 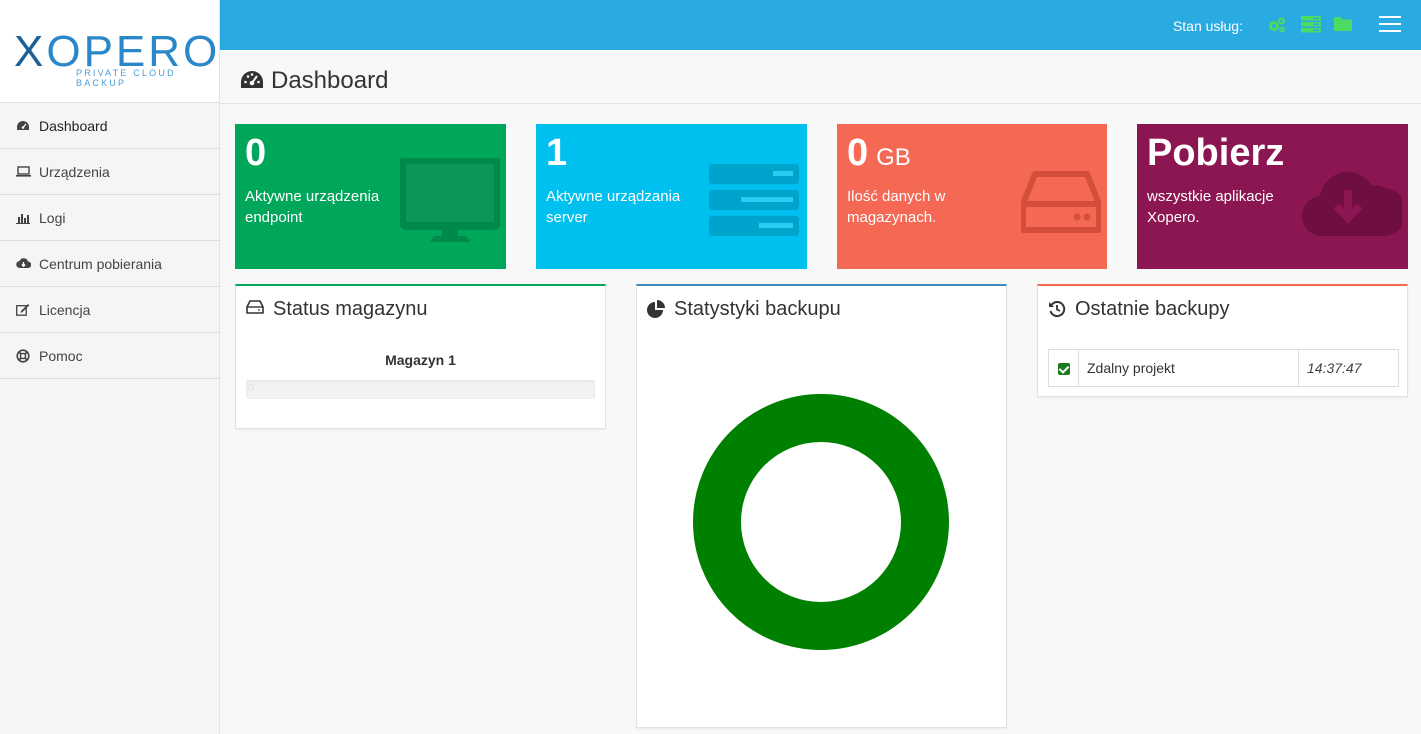 I want to click on storage-progress-bar: 0, so click(x=420, y=389).